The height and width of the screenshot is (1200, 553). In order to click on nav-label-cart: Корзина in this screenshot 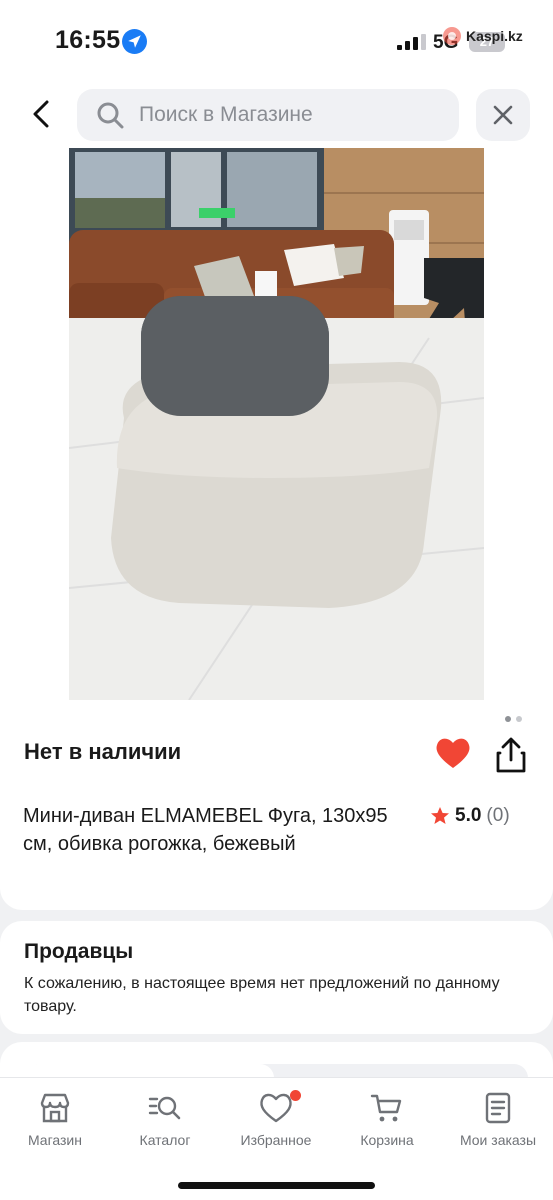, I will do `click(387, 1140)`.